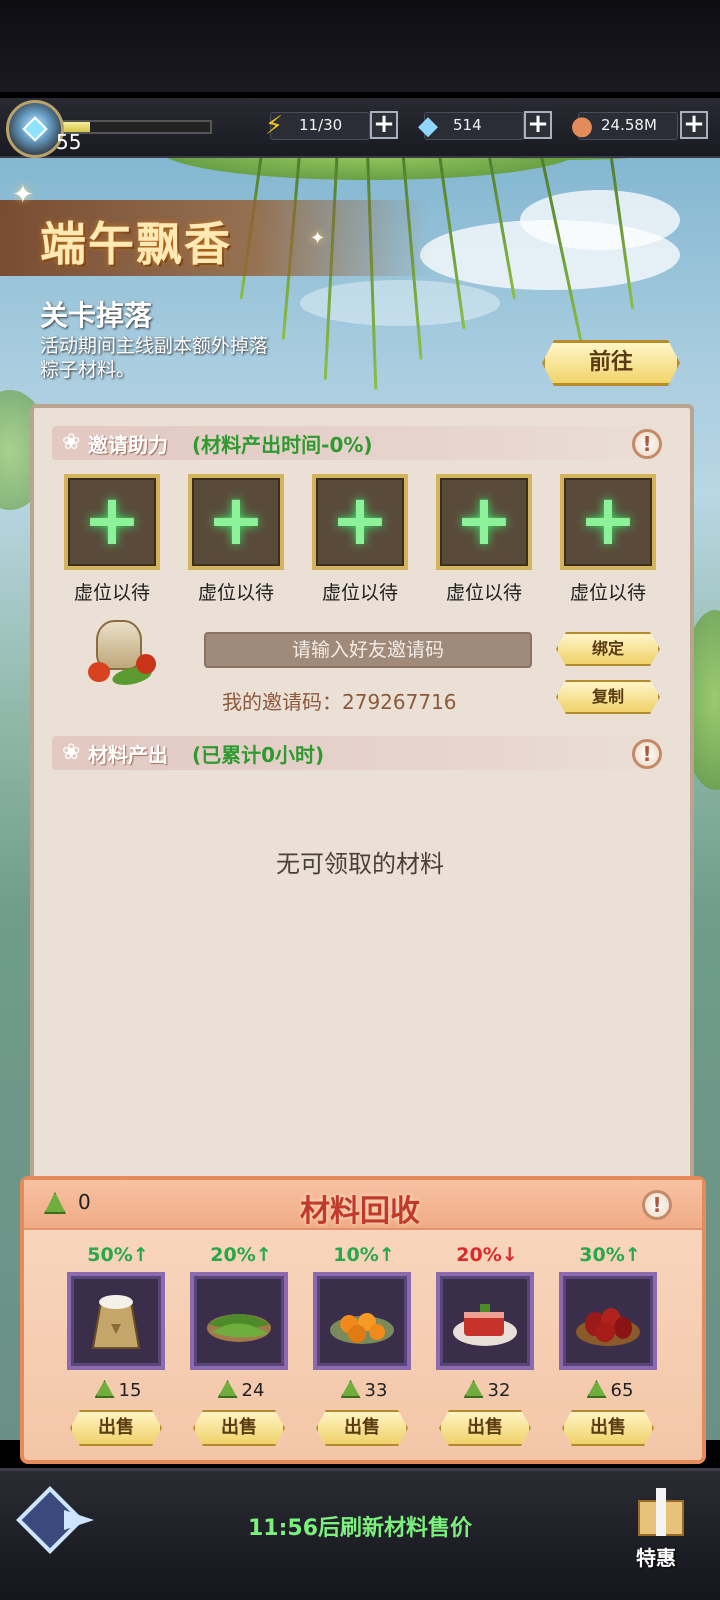 The width and height of the screenshot is (720, 1600). Describe the element at coordinates (610, 1255) in the screenshot. I see `price-change-label: 30%↑` at that location.